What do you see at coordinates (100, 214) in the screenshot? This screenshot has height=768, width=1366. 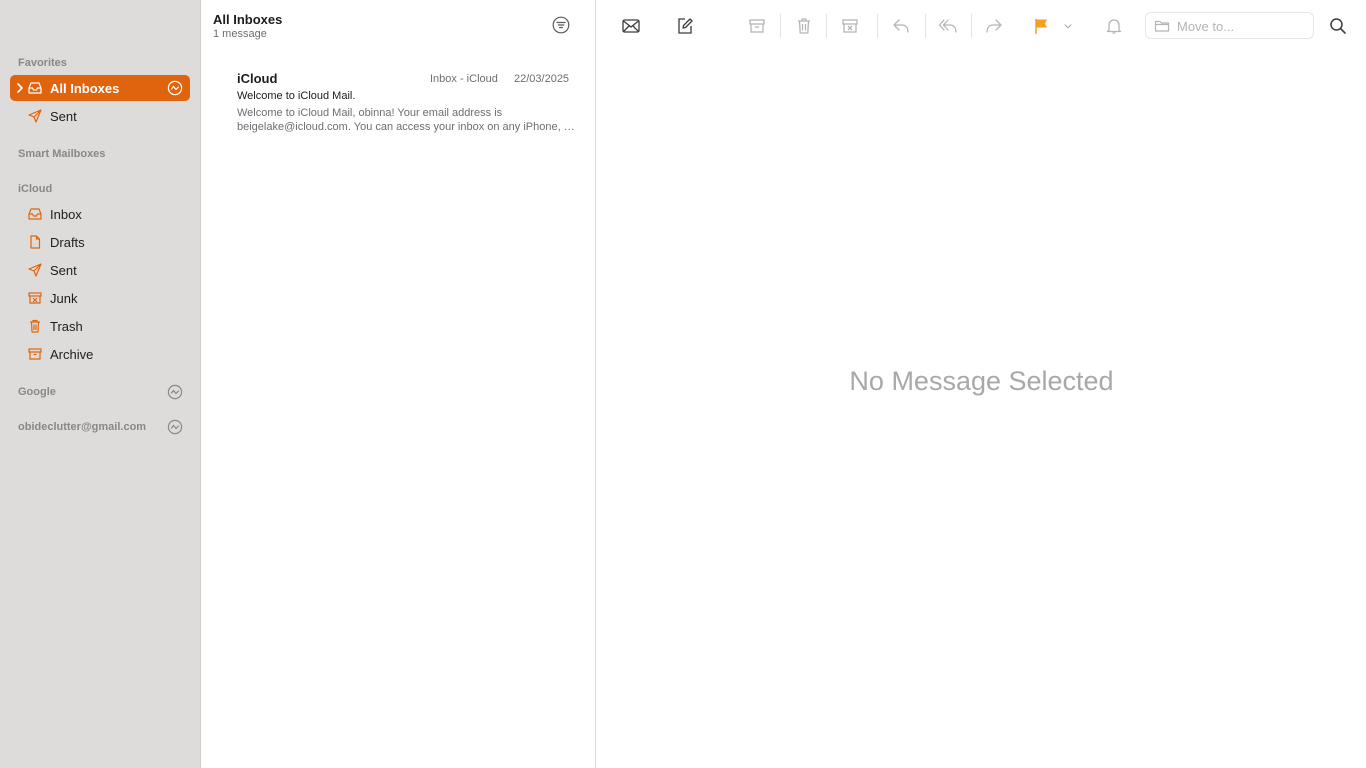 I see `sidebar-item-inbox: Inbox` at bounding box center [100, 214].